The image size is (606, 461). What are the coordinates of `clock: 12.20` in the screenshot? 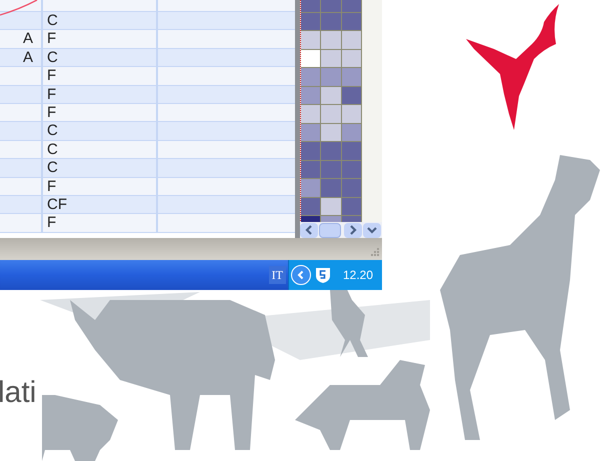 It's located at (358, 275).